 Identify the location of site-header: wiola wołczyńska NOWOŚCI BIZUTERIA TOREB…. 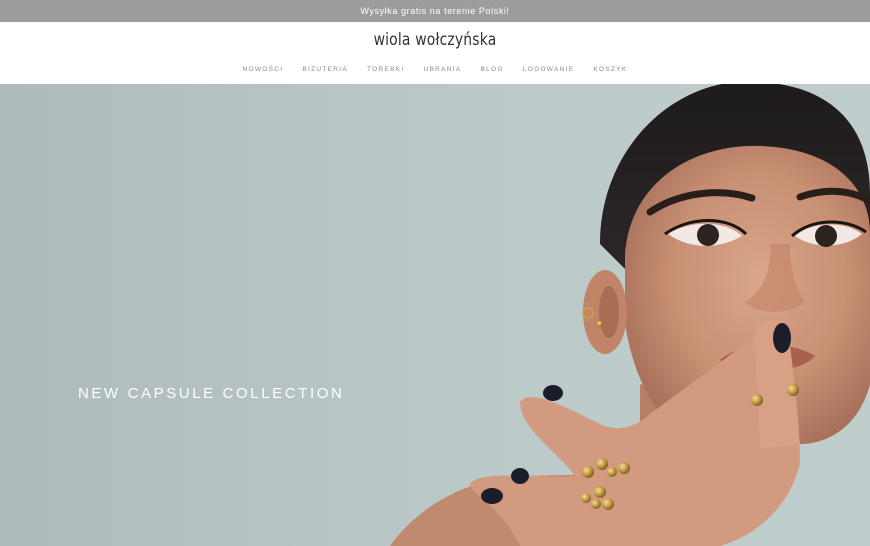
(435, 53).